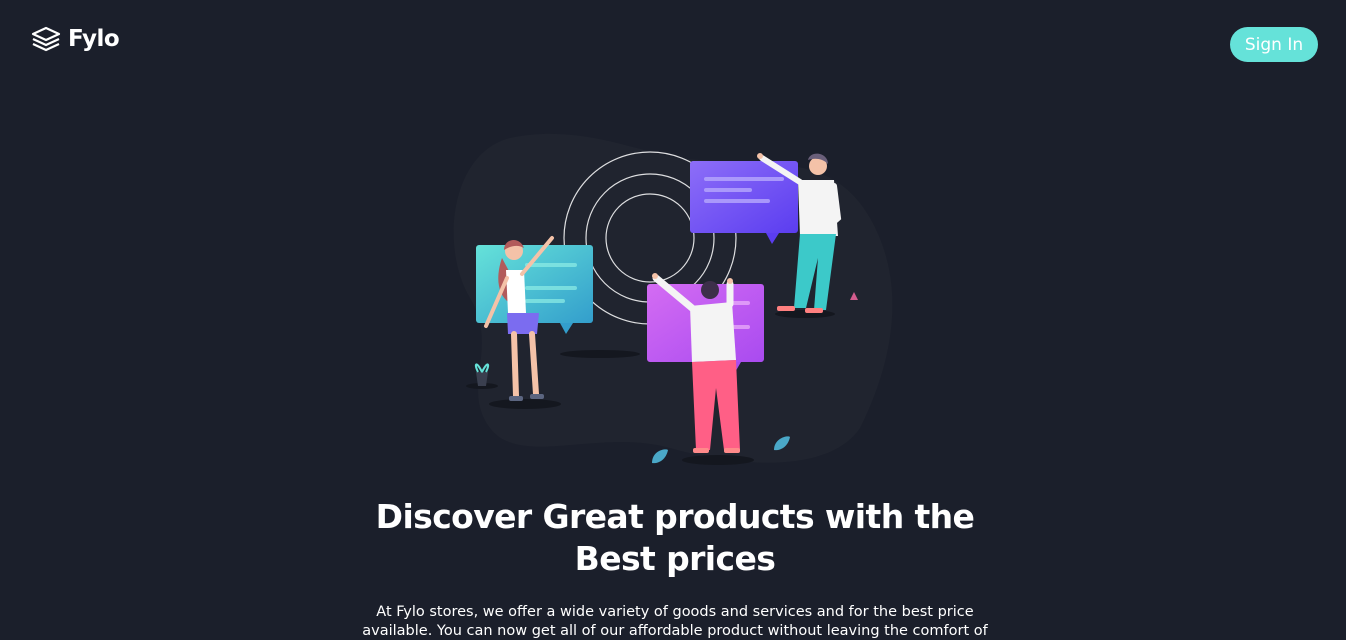 This screenshot has height=640, width=1346. Describe the element at coordinates (673, 45) in the screenshot. I see `site-header: Fylo Sign In` at that location.